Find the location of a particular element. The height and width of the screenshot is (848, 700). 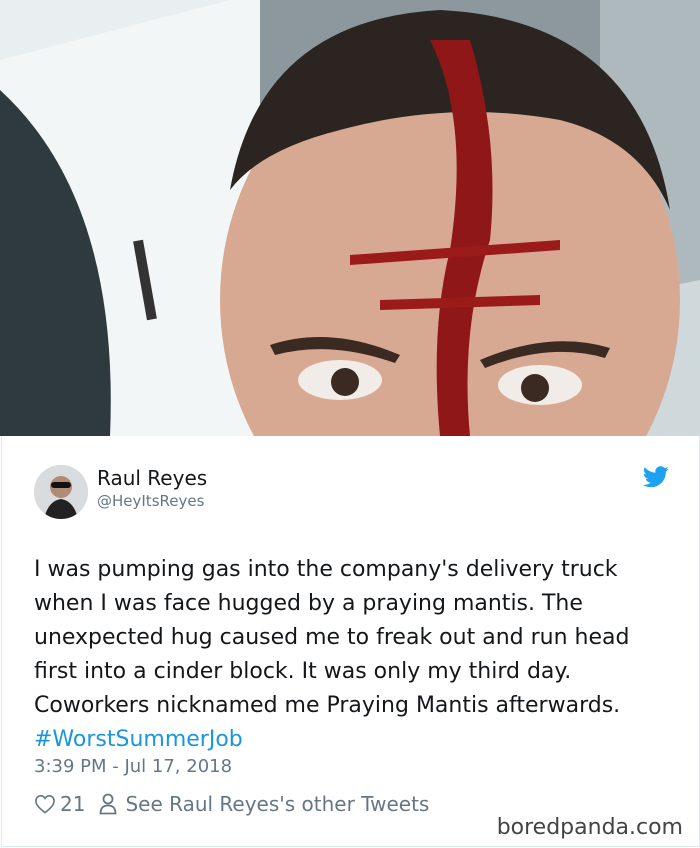

tweet-actions: 21 See Raul Reyes's other Tweets is located at coordinates (231, 804).